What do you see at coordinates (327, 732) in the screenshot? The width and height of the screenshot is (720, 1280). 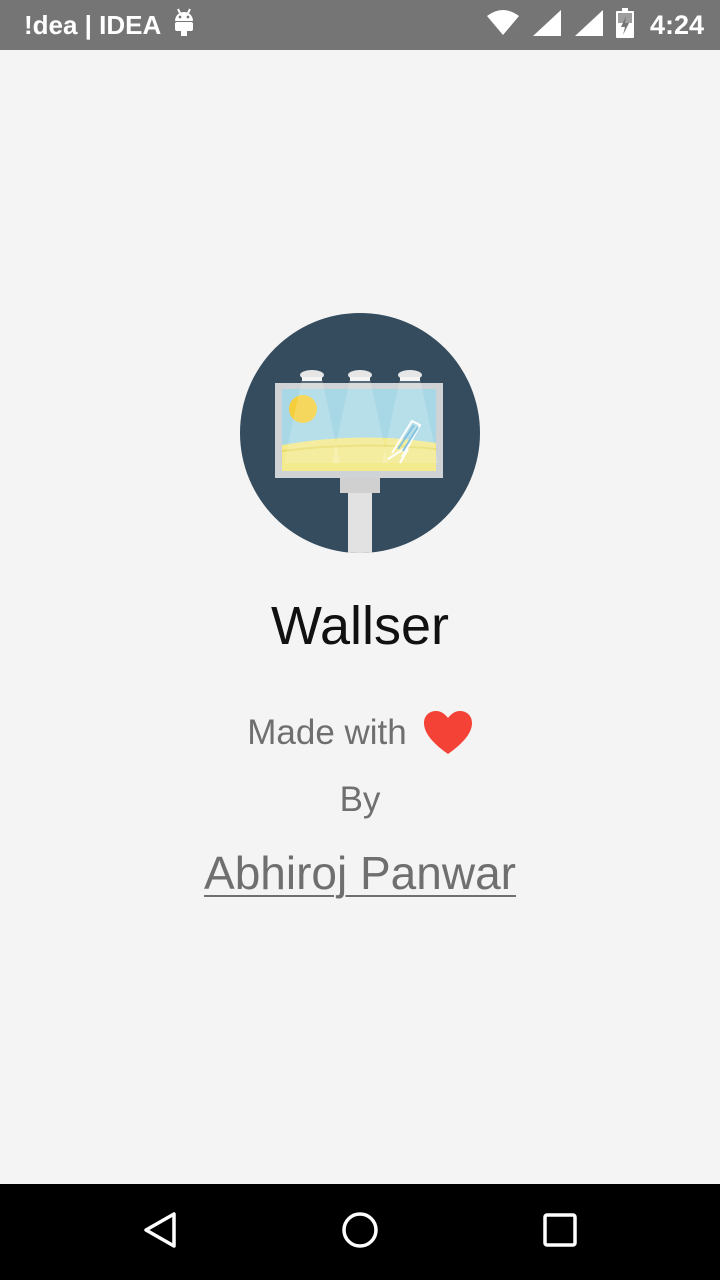 I see `made-with-label: Made with` at bounding box center [327, 732].